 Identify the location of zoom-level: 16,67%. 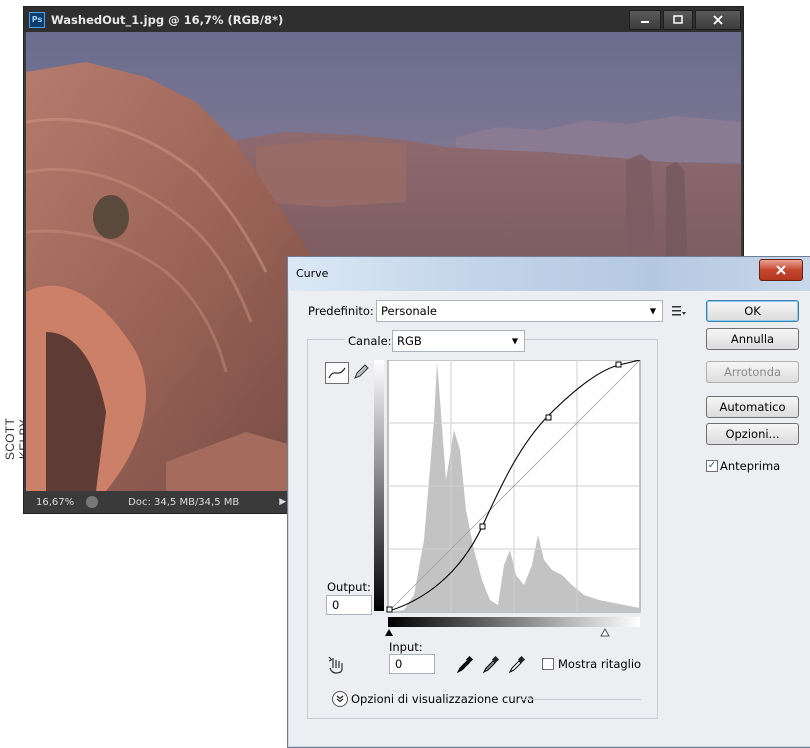
(55, 502).